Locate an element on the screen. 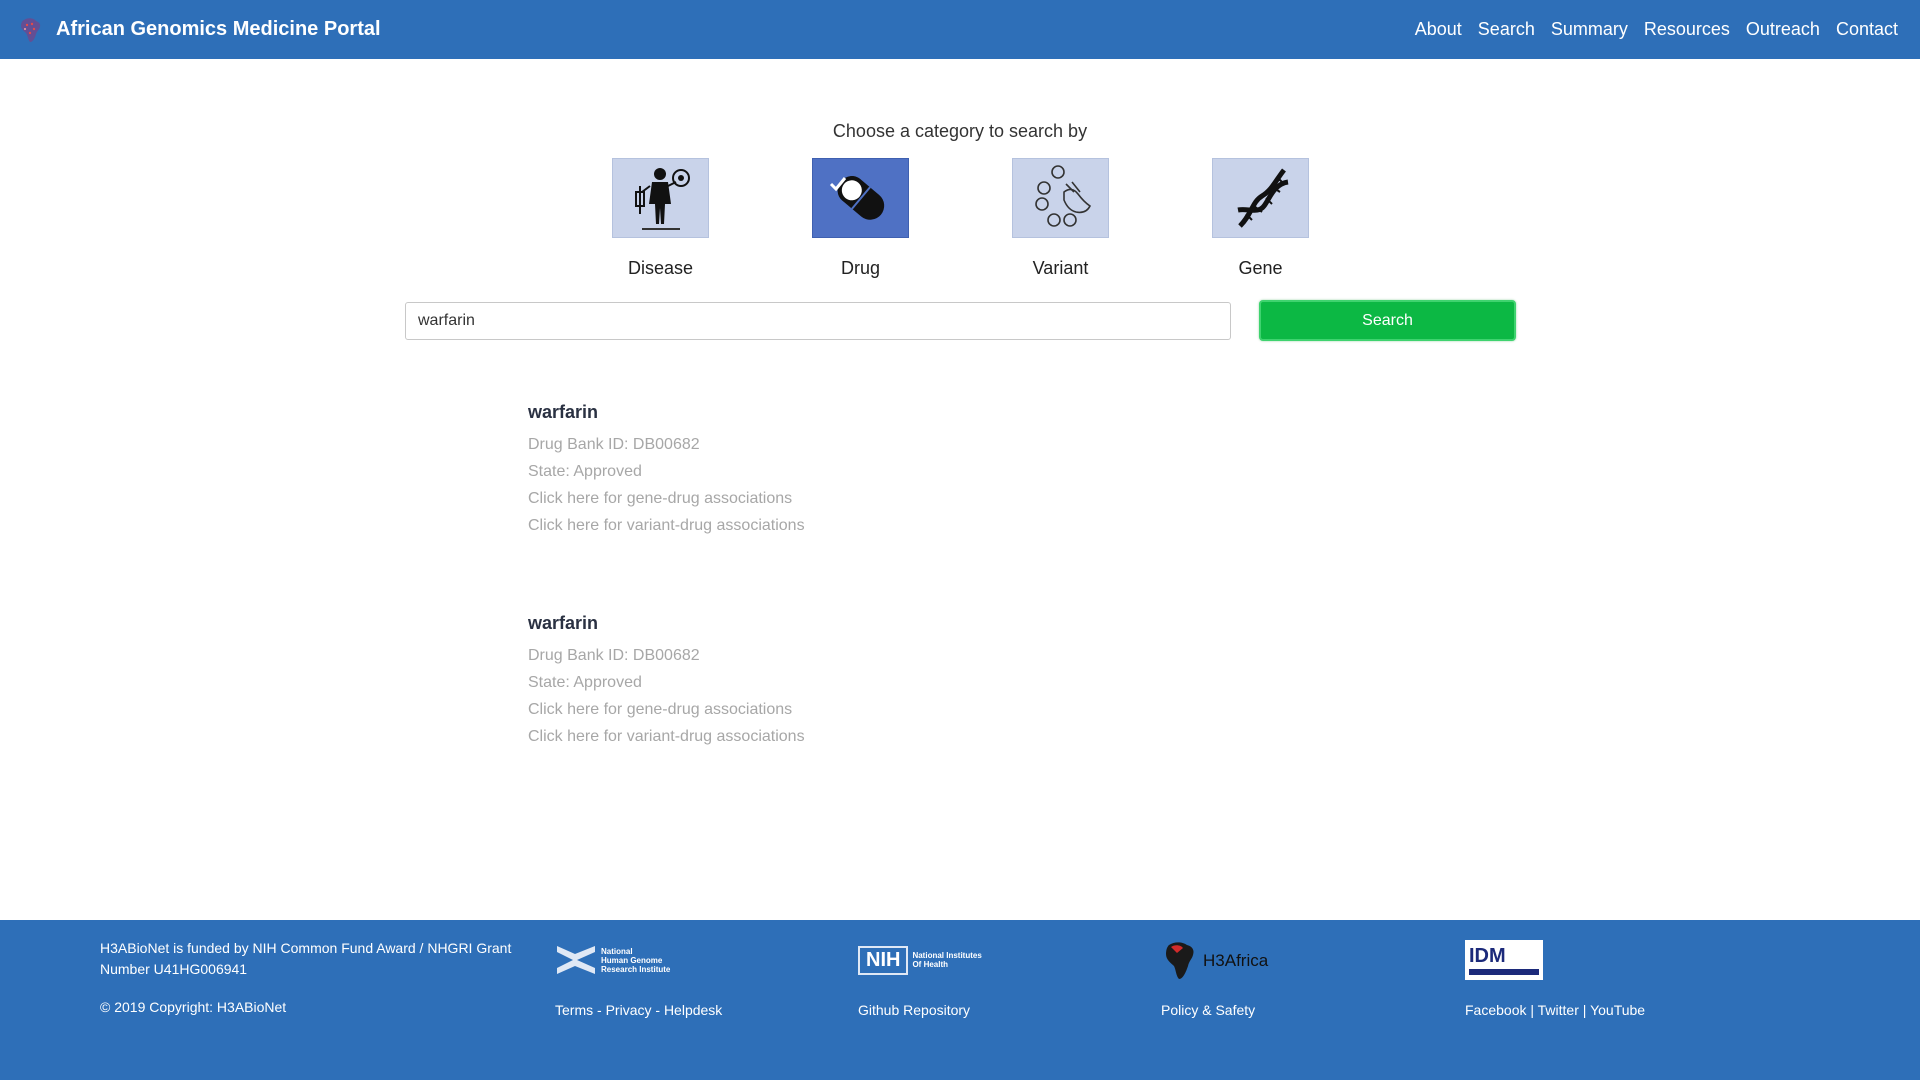  category-variant-tile is located at coordinates (1060, 198).